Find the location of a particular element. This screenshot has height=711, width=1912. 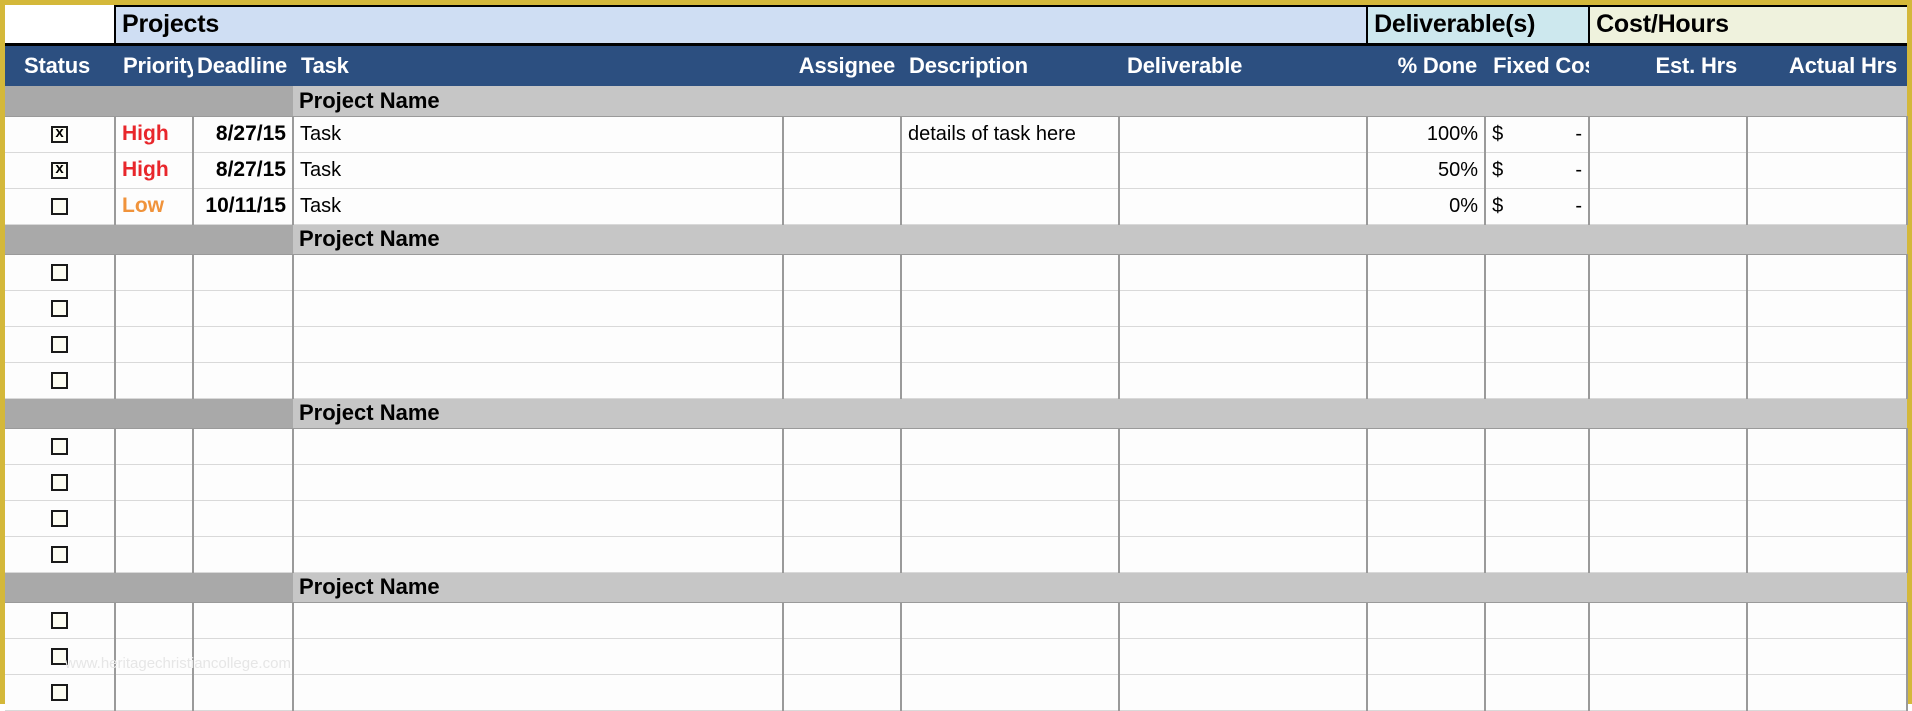

table-row: High8/27/15Task50%$- is located at coordinates (957, 170).